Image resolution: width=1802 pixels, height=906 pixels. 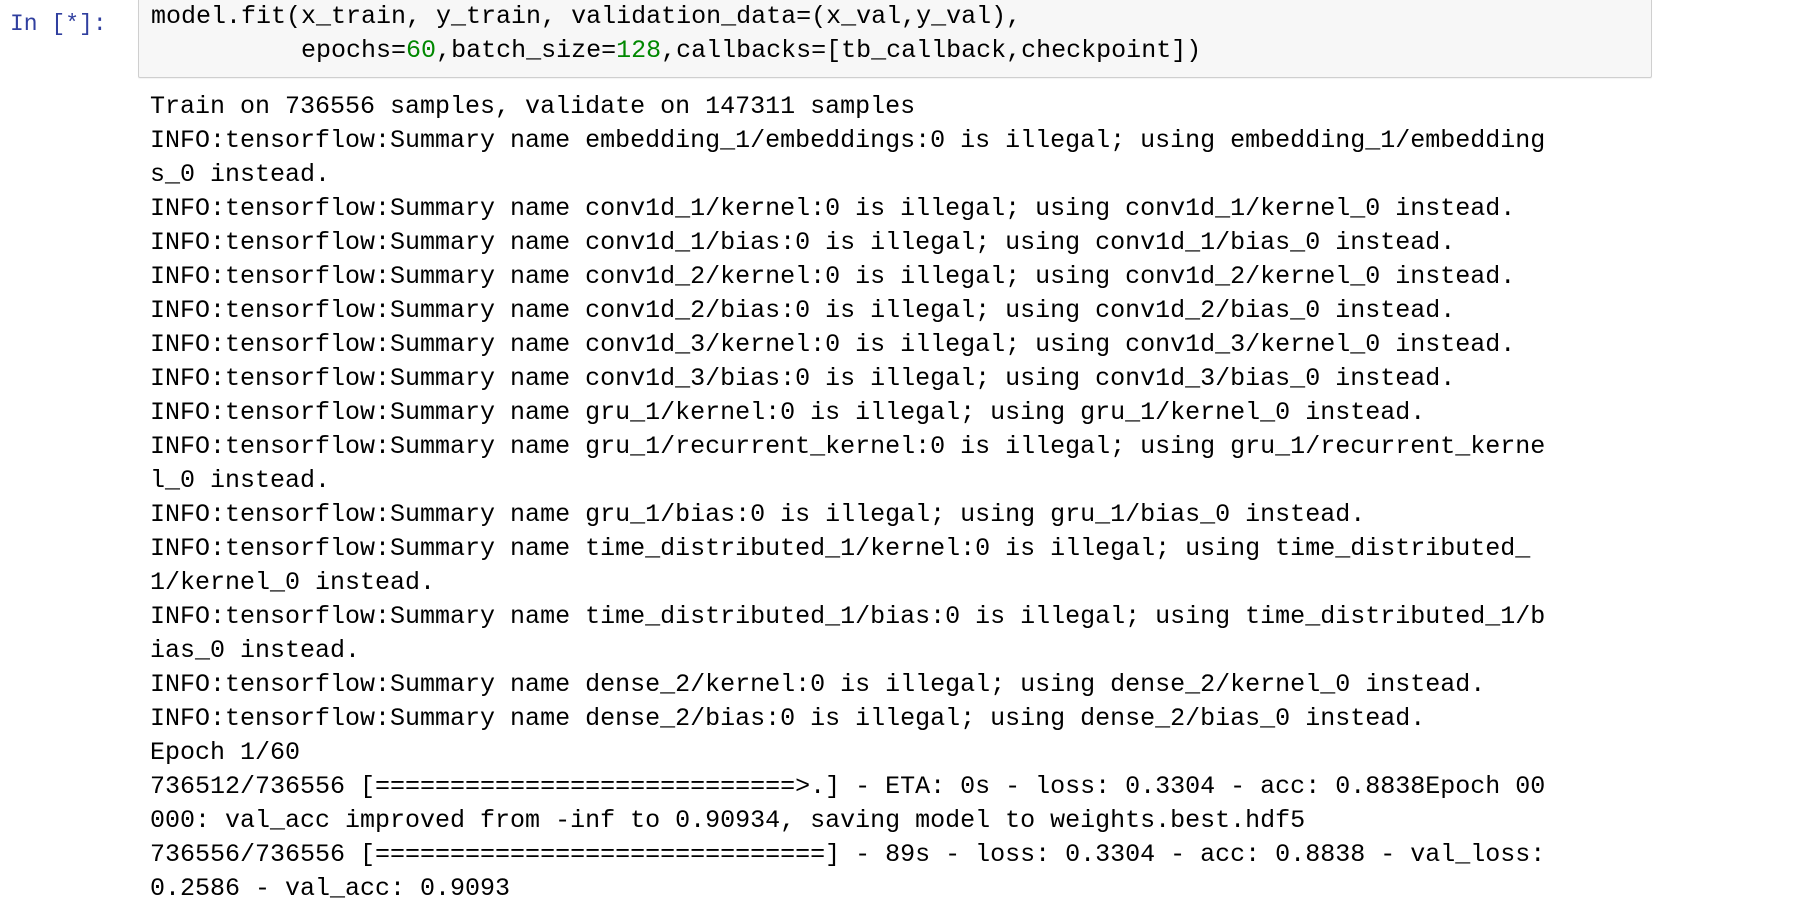 What do you see at coordinates (293, 582) in the screenshot?
I see `output-line: 1/kernel_0 instead.` at bounding box center [293, 582].